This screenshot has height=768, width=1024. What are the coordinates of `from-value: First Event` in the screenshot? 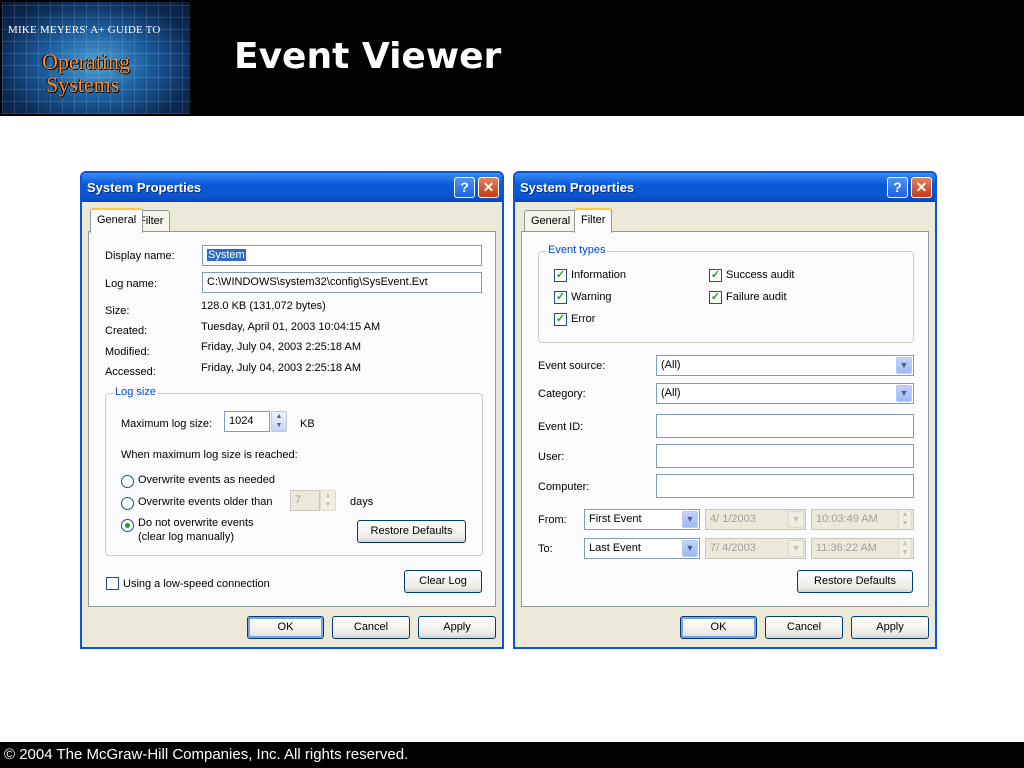 It's located at (615, 519).